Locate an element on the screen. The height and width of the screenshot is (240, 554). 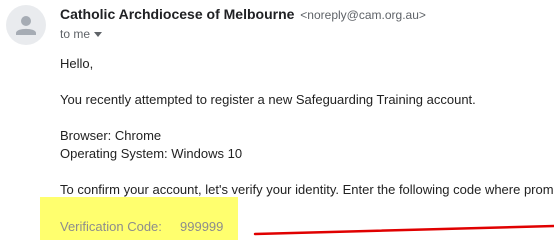
verification-code-label: Verification Code: is located at coordinates (111, 226).